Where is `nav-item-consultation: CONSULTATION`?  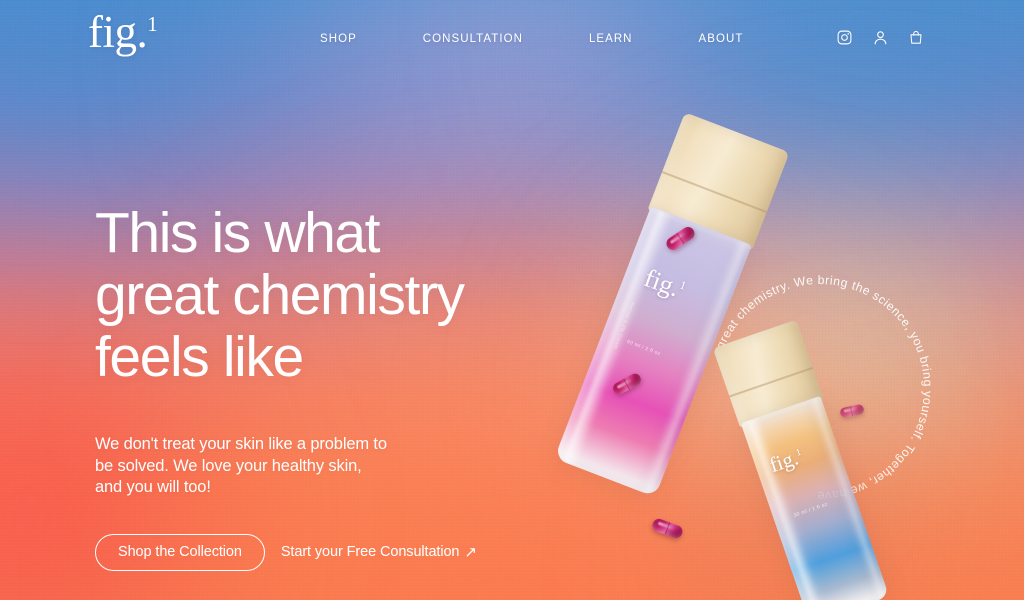 nav-item-consultation: CONSULTATION is located at coordinates (473, 39).